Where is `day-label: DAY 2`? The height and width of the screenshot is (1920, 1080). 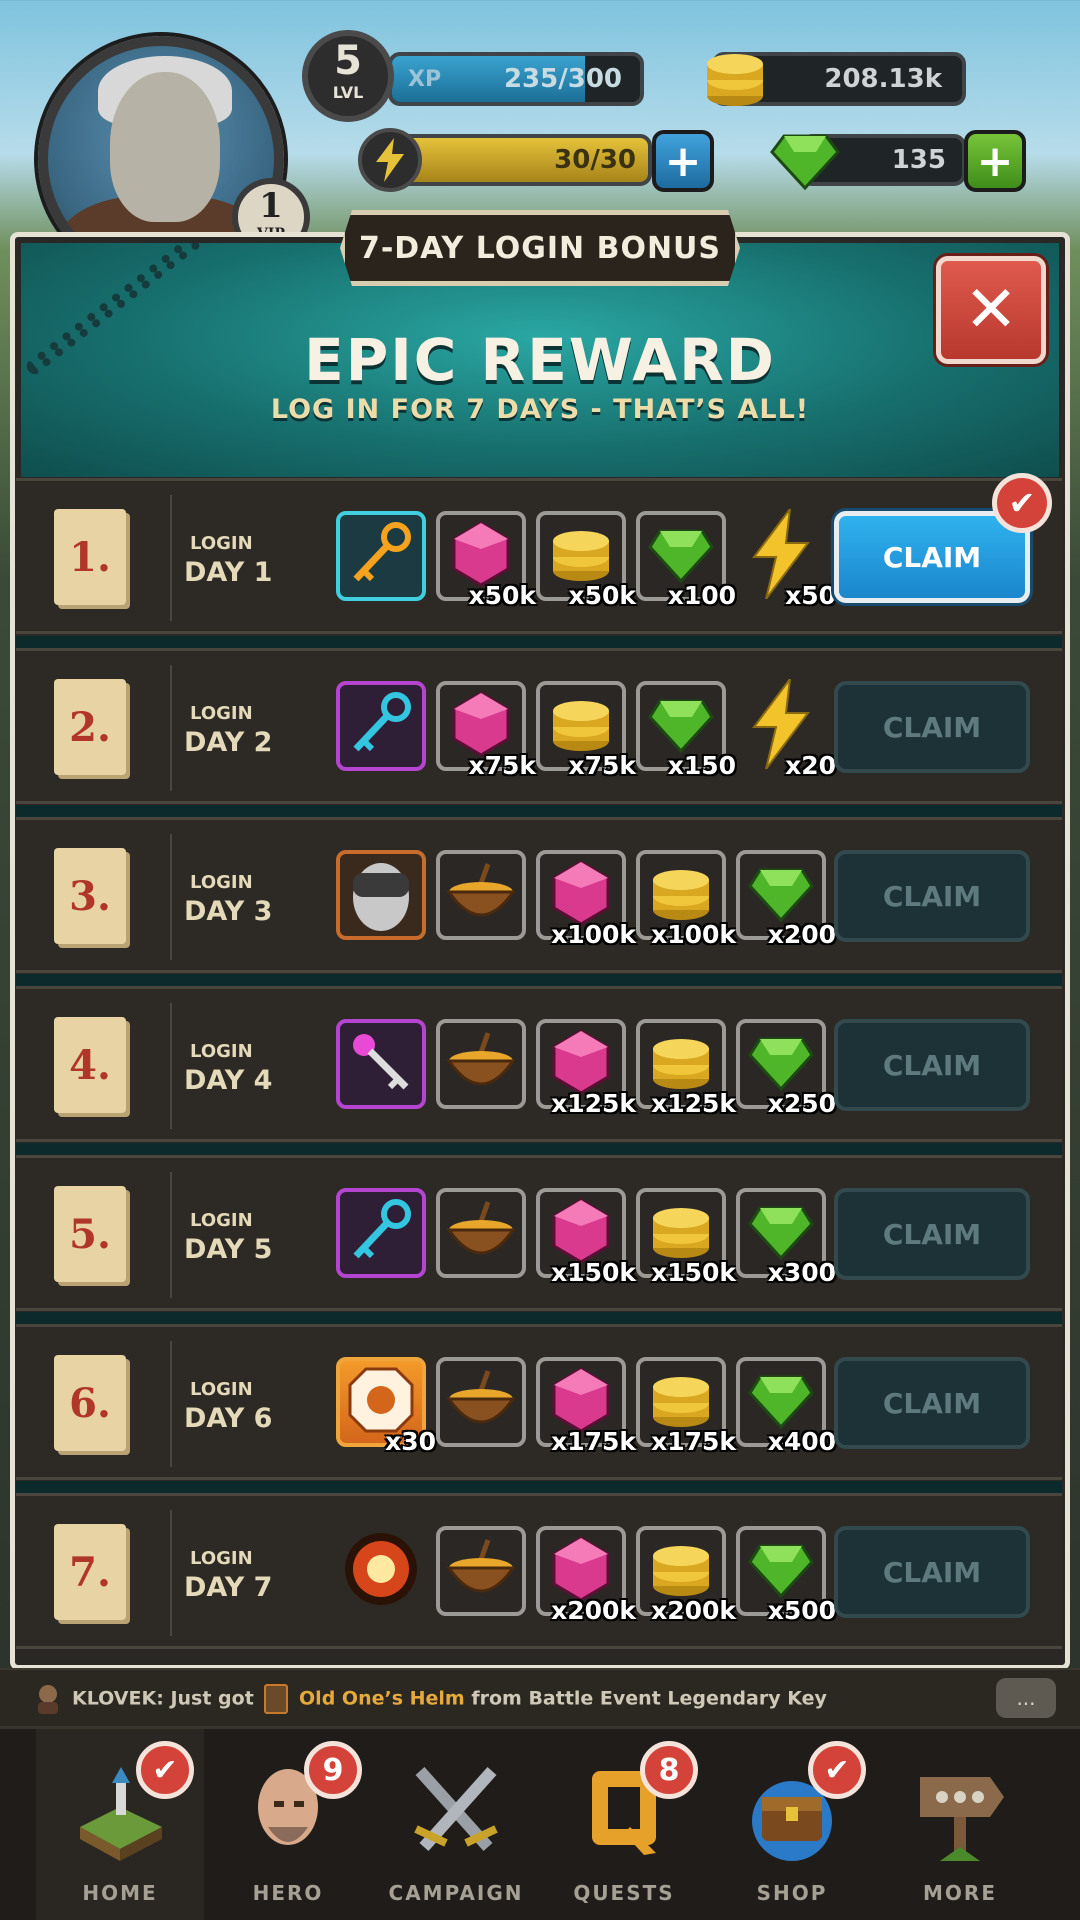 day-label: DAY 2 is located at coordinates (228, 742).